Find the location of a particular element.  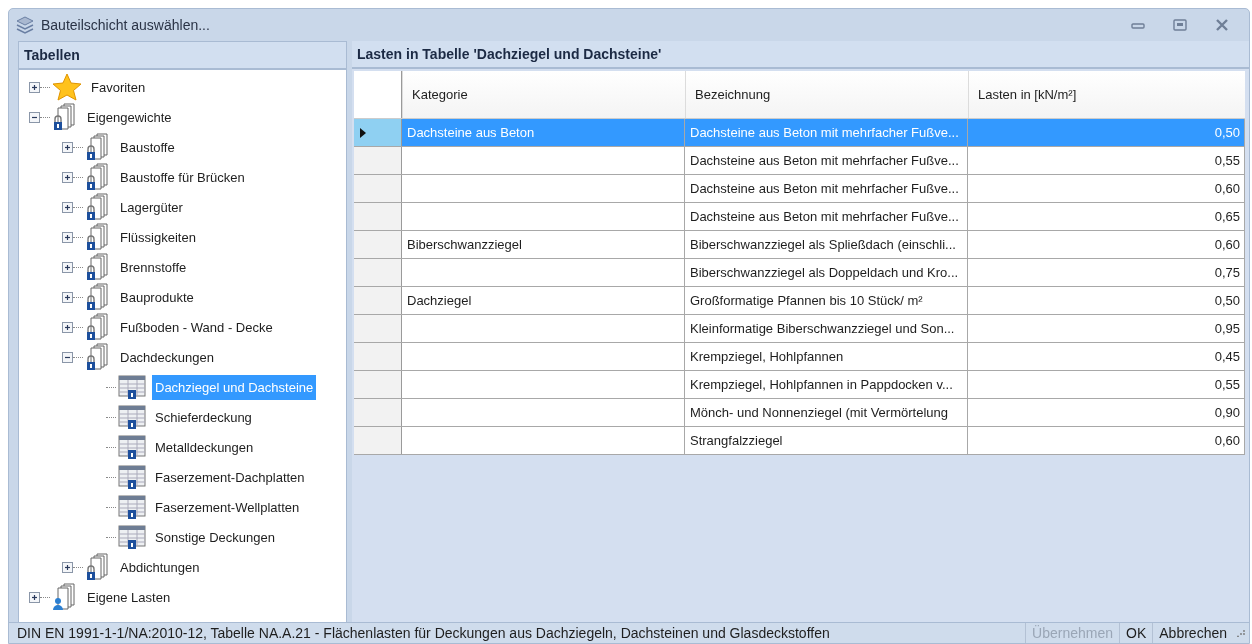

table-cell: Dachsteine aus Beton is located at coordinates (543, 132).